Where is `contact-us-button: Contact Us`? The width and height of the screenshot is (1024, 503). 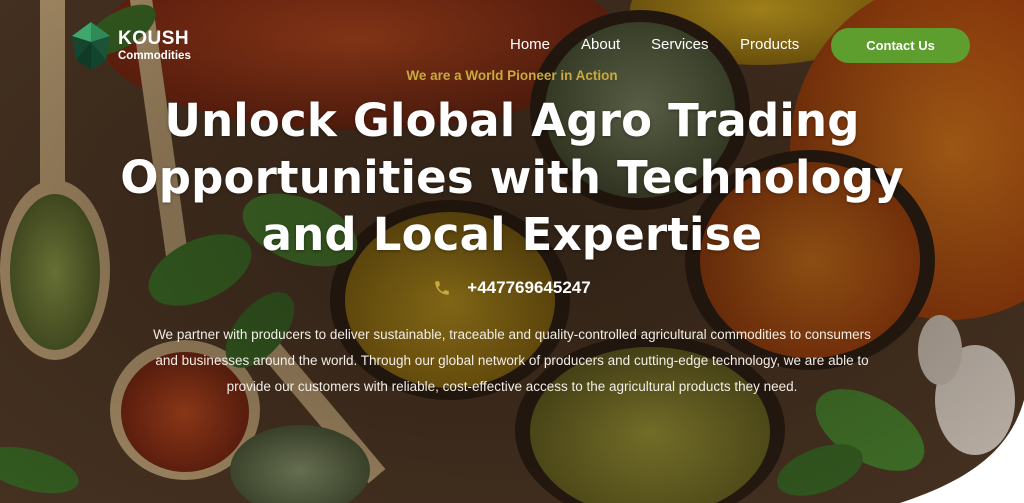 contact-us-button: Contact Us is located at coordinates (900, 45).